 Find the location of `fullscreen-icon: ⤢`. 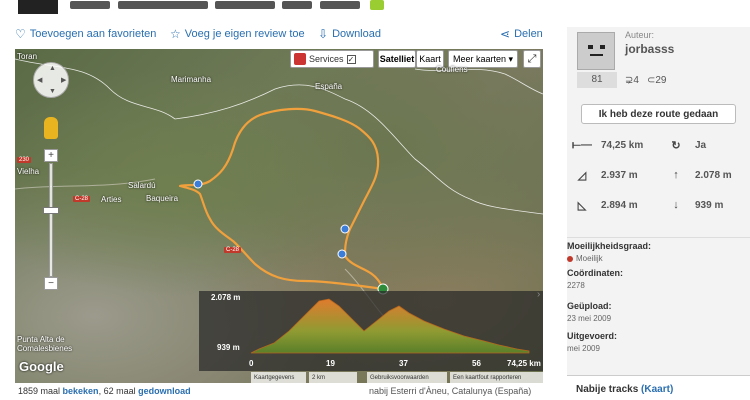

fullscreen-icon: ⤢ is located at coordinates (532, 58).